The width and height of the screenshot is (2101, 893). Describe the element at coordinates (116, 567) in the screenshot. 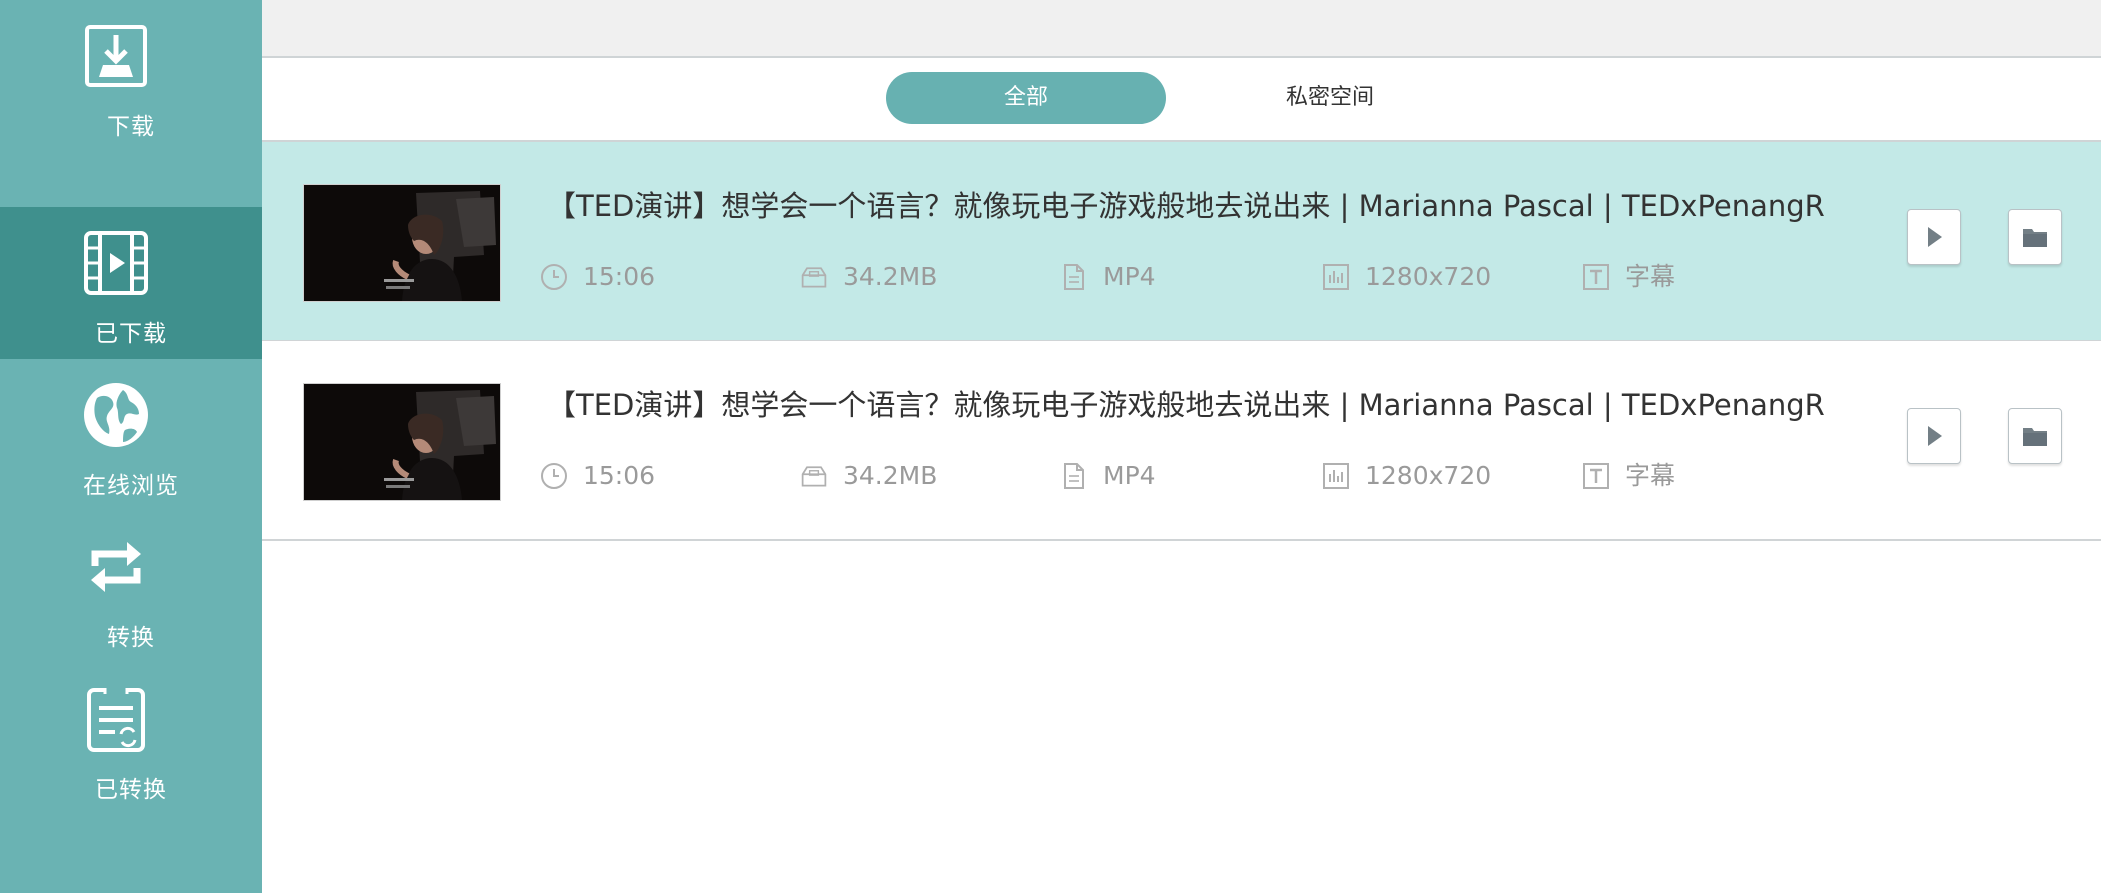

I see `convert-icon` at that location.